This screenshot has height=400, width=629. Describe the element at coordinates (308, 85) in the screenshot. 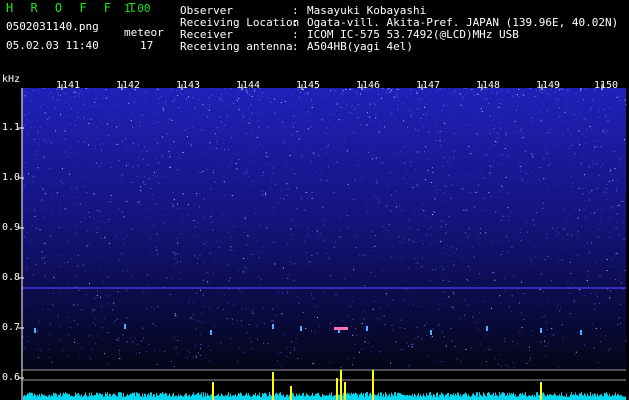

I see `x-tick-label: 1145` at that location.